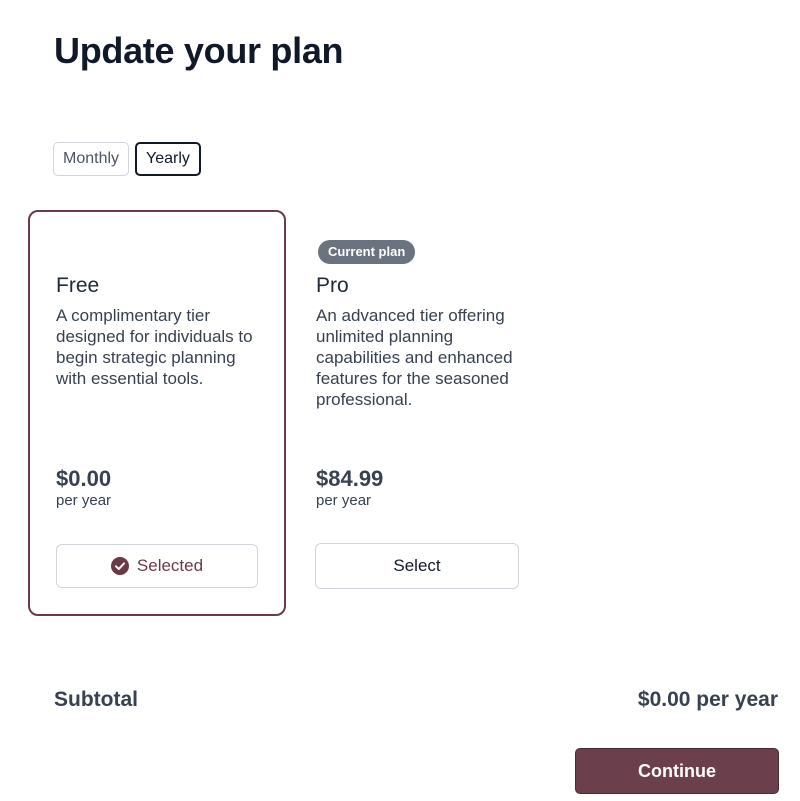  What do you see at coordinates (119, 566) in the screenshot?
I see `check-circle-icon` at bounding box center [119, 566].